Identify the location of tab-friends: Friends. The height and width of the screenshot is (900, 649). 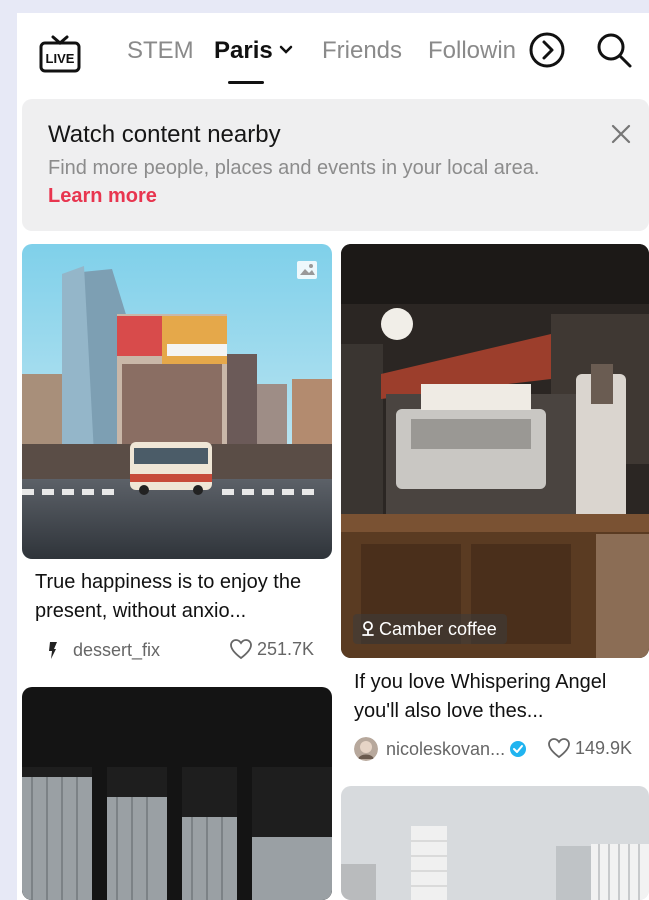
(362, 51).